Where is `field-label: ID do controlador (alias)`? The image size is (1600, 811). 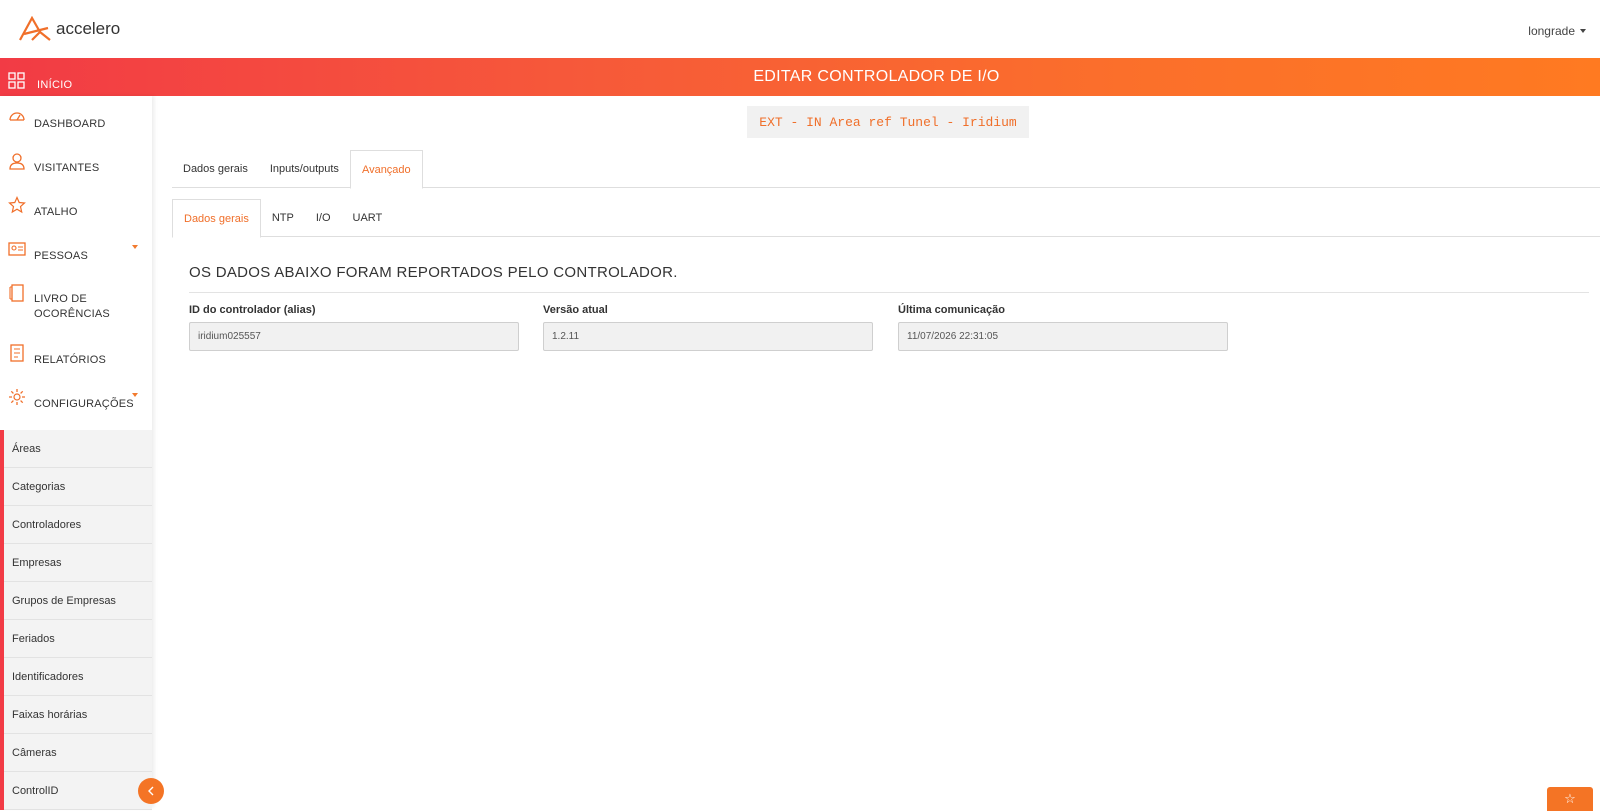
field-label: ID do controlador (alias) is located at coordinates (252, 310).